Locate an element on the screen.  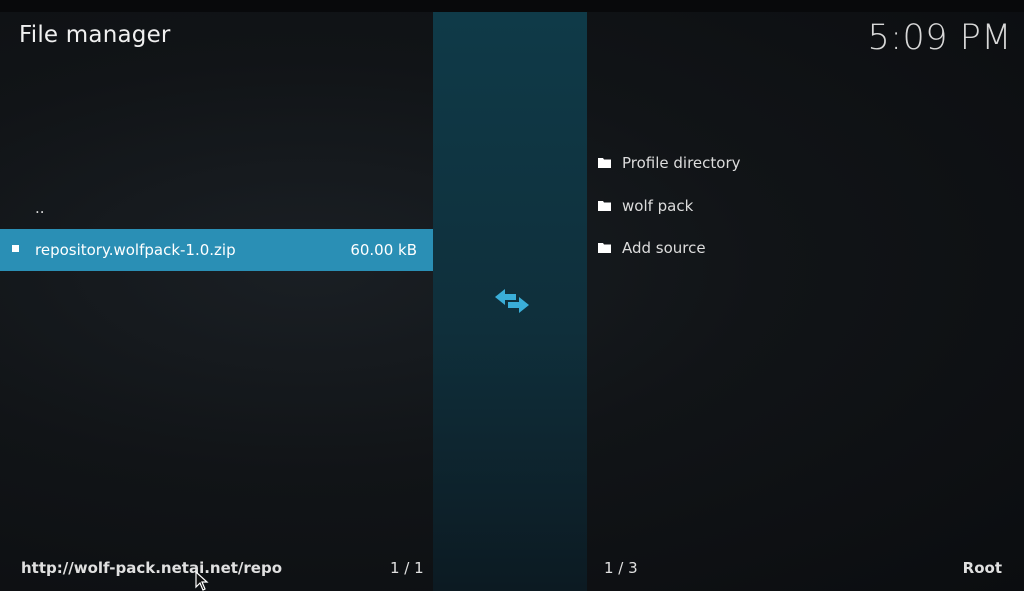
left-path: http://wolf-pack.netai.net/repo is located at coordinates (152, 568).